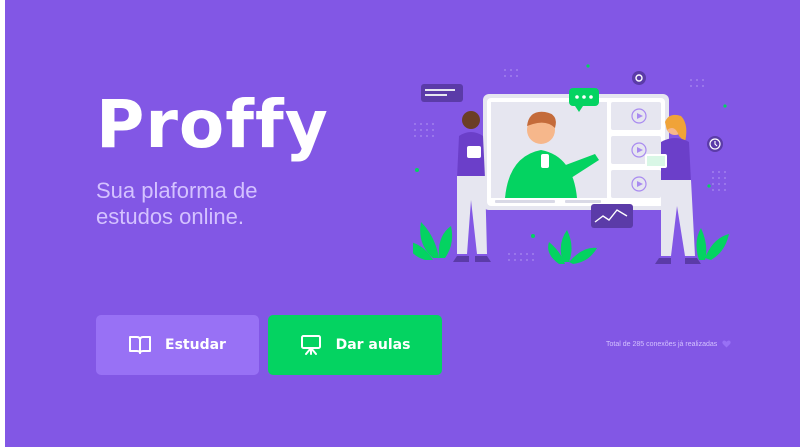 Image resolution: width=801 pixels, height=447 pixels. I want to click on heart-icon, so click(726, 344).